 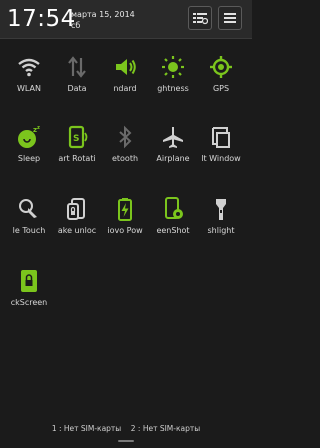 What do you see at coordinates (125, 88) in the screenshot?
I see `toggle-label: ndard` at bounding box center [125, 88].